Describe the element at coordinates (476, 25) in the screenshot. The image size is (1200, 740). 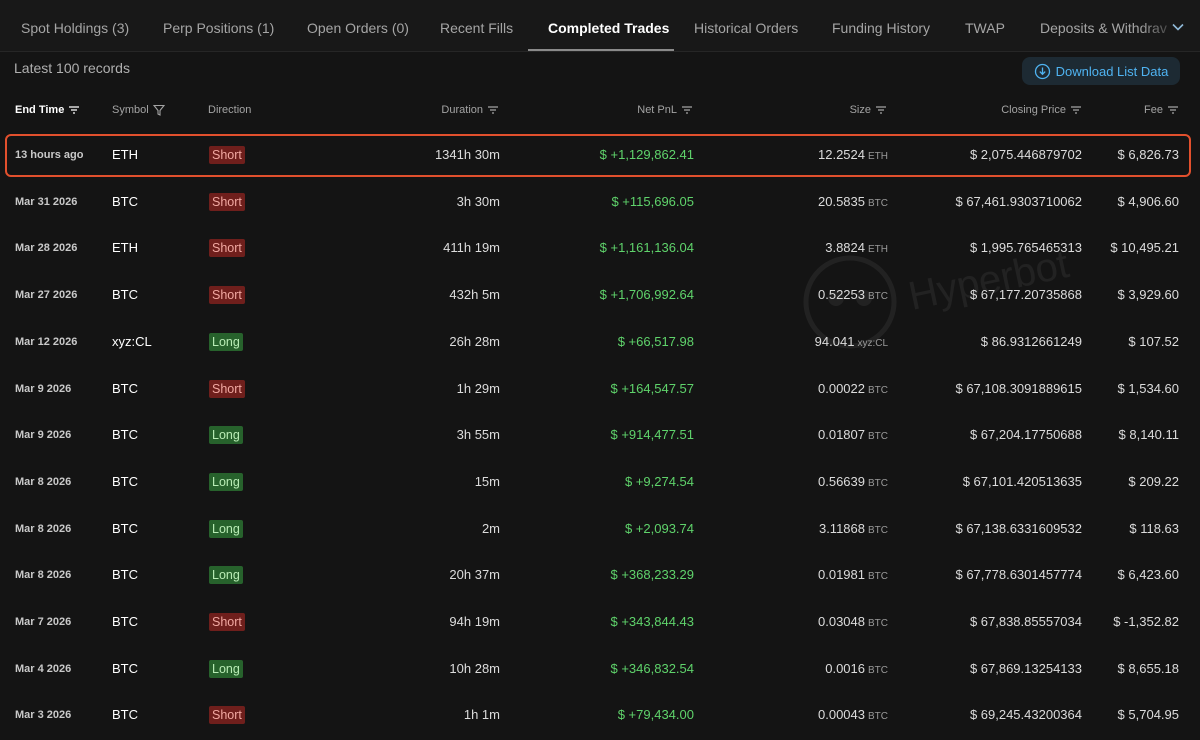
I see `tab-recent-fills: Recent Fills` at that location.